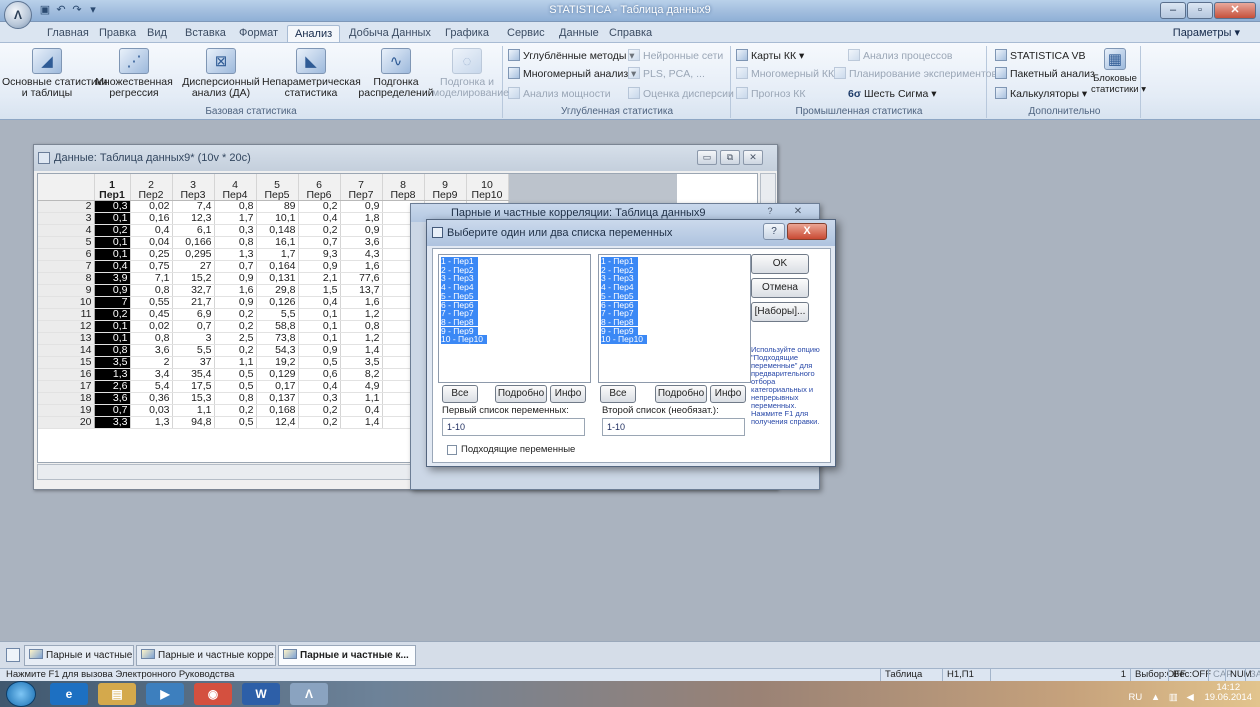 Image resolution: width=1260 pixels, height=707 pixels. What do you see at coordinates (193, 302) in the screenshot?
I see `table-cell: 21,7` at bounding box center [193, 302].